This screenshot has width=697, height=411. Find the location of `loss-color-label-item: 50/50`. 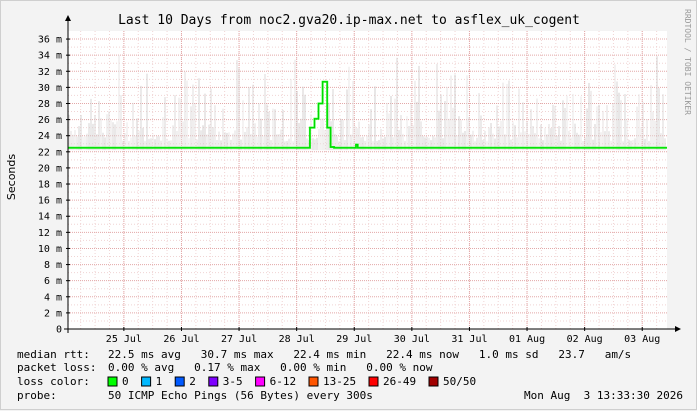

loss-color-label-item: 50/50 is located at coordinates (459, 381).